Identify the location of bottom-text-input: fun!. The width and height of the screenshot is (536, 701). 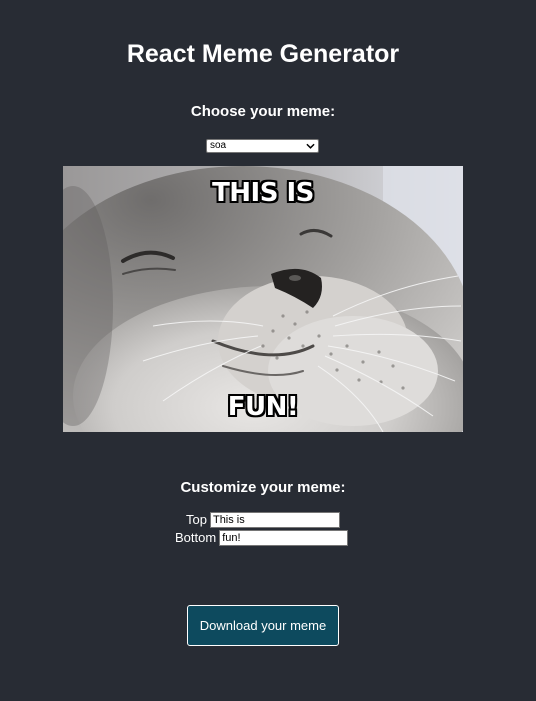
(284, 538).